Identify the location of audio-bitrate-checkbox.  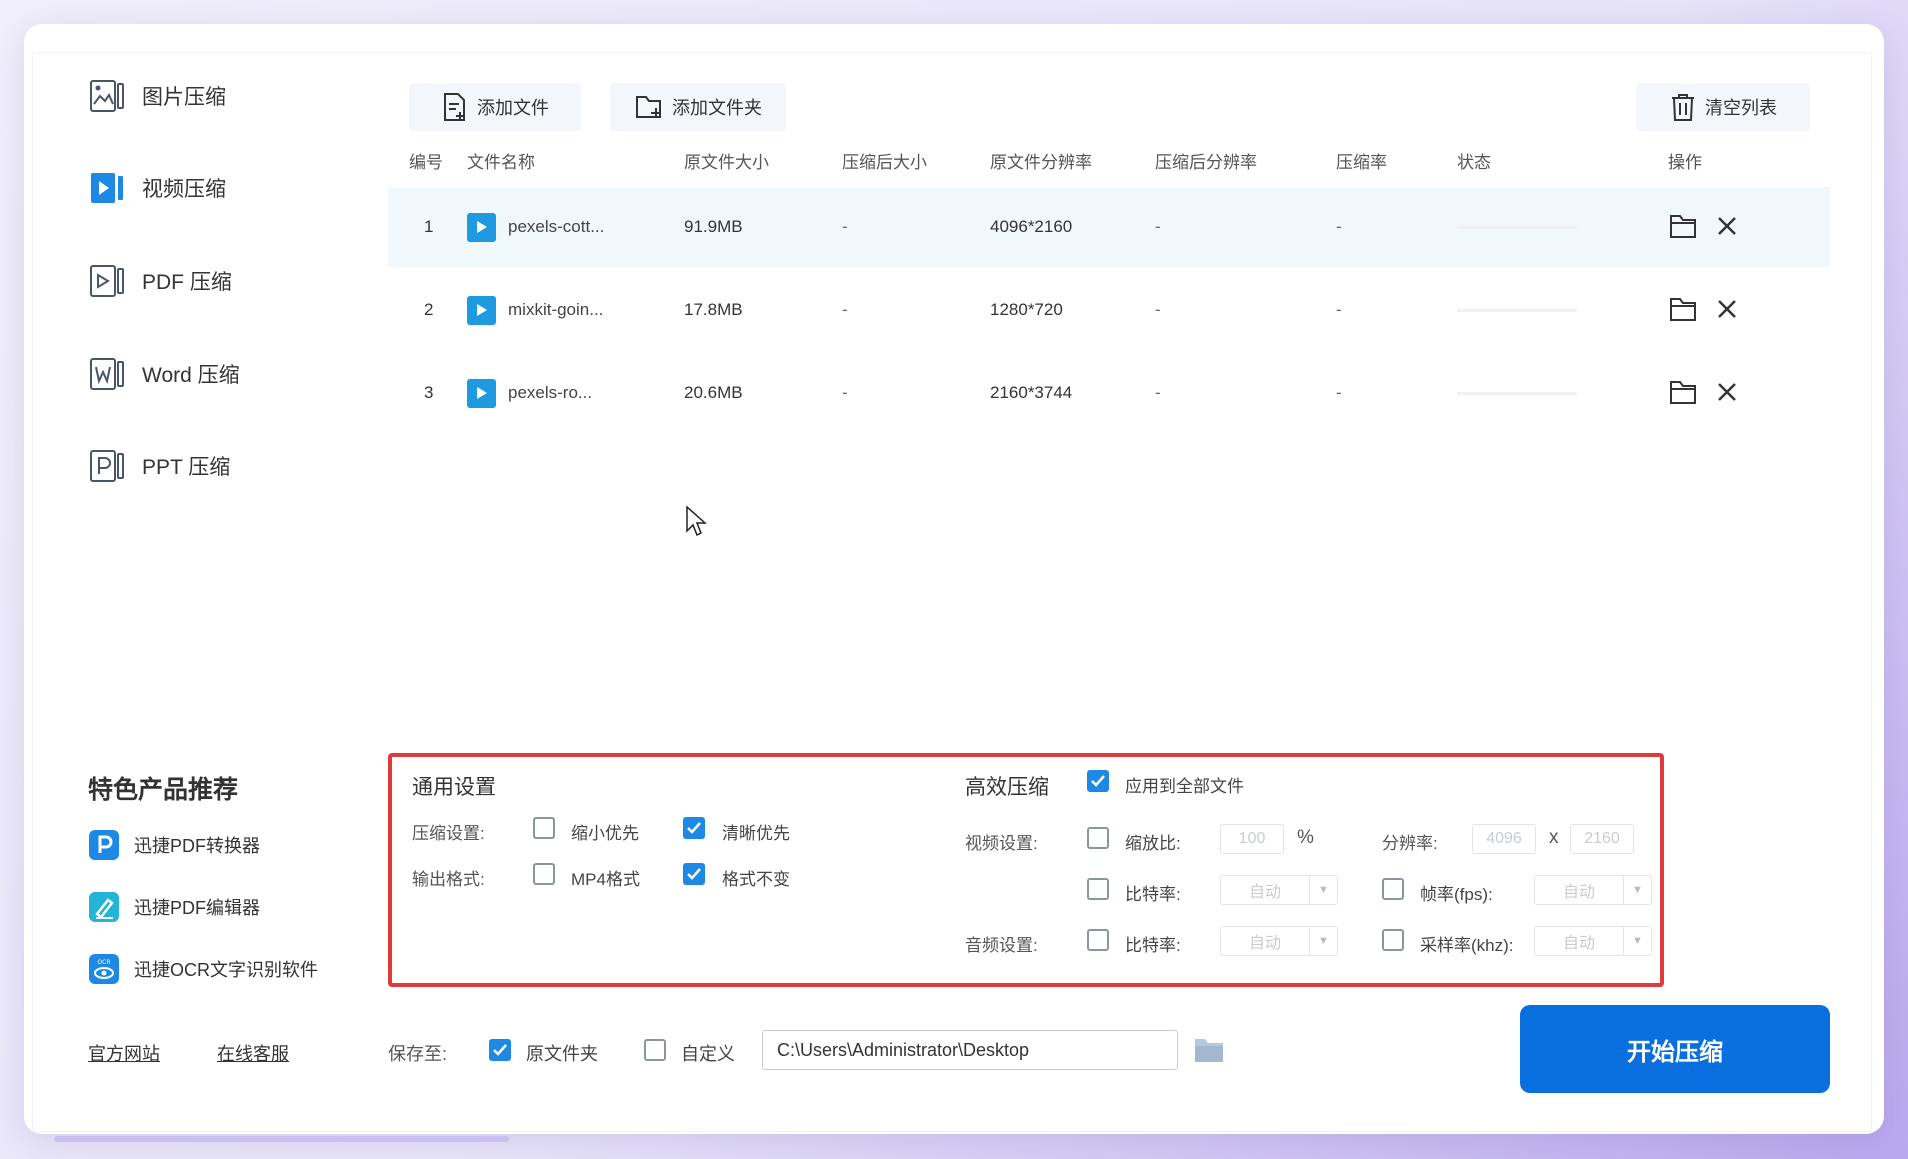
(1098, 940).